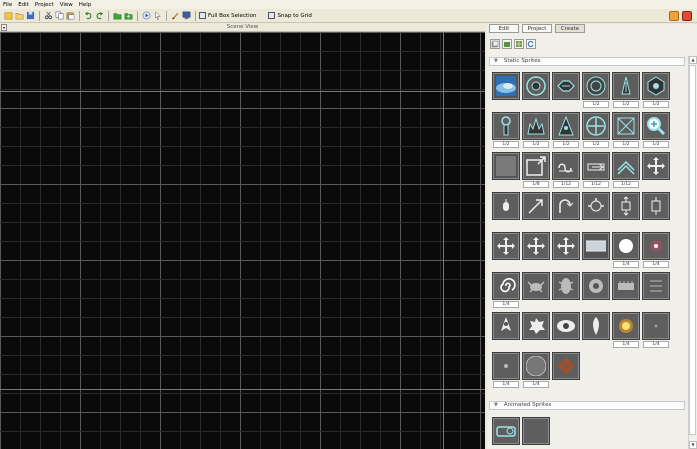 The image size is (697, 449). Describe the element at coordinates (693, 60) in the screenshot. I see `scroll-up-icon: ▲` at that location.